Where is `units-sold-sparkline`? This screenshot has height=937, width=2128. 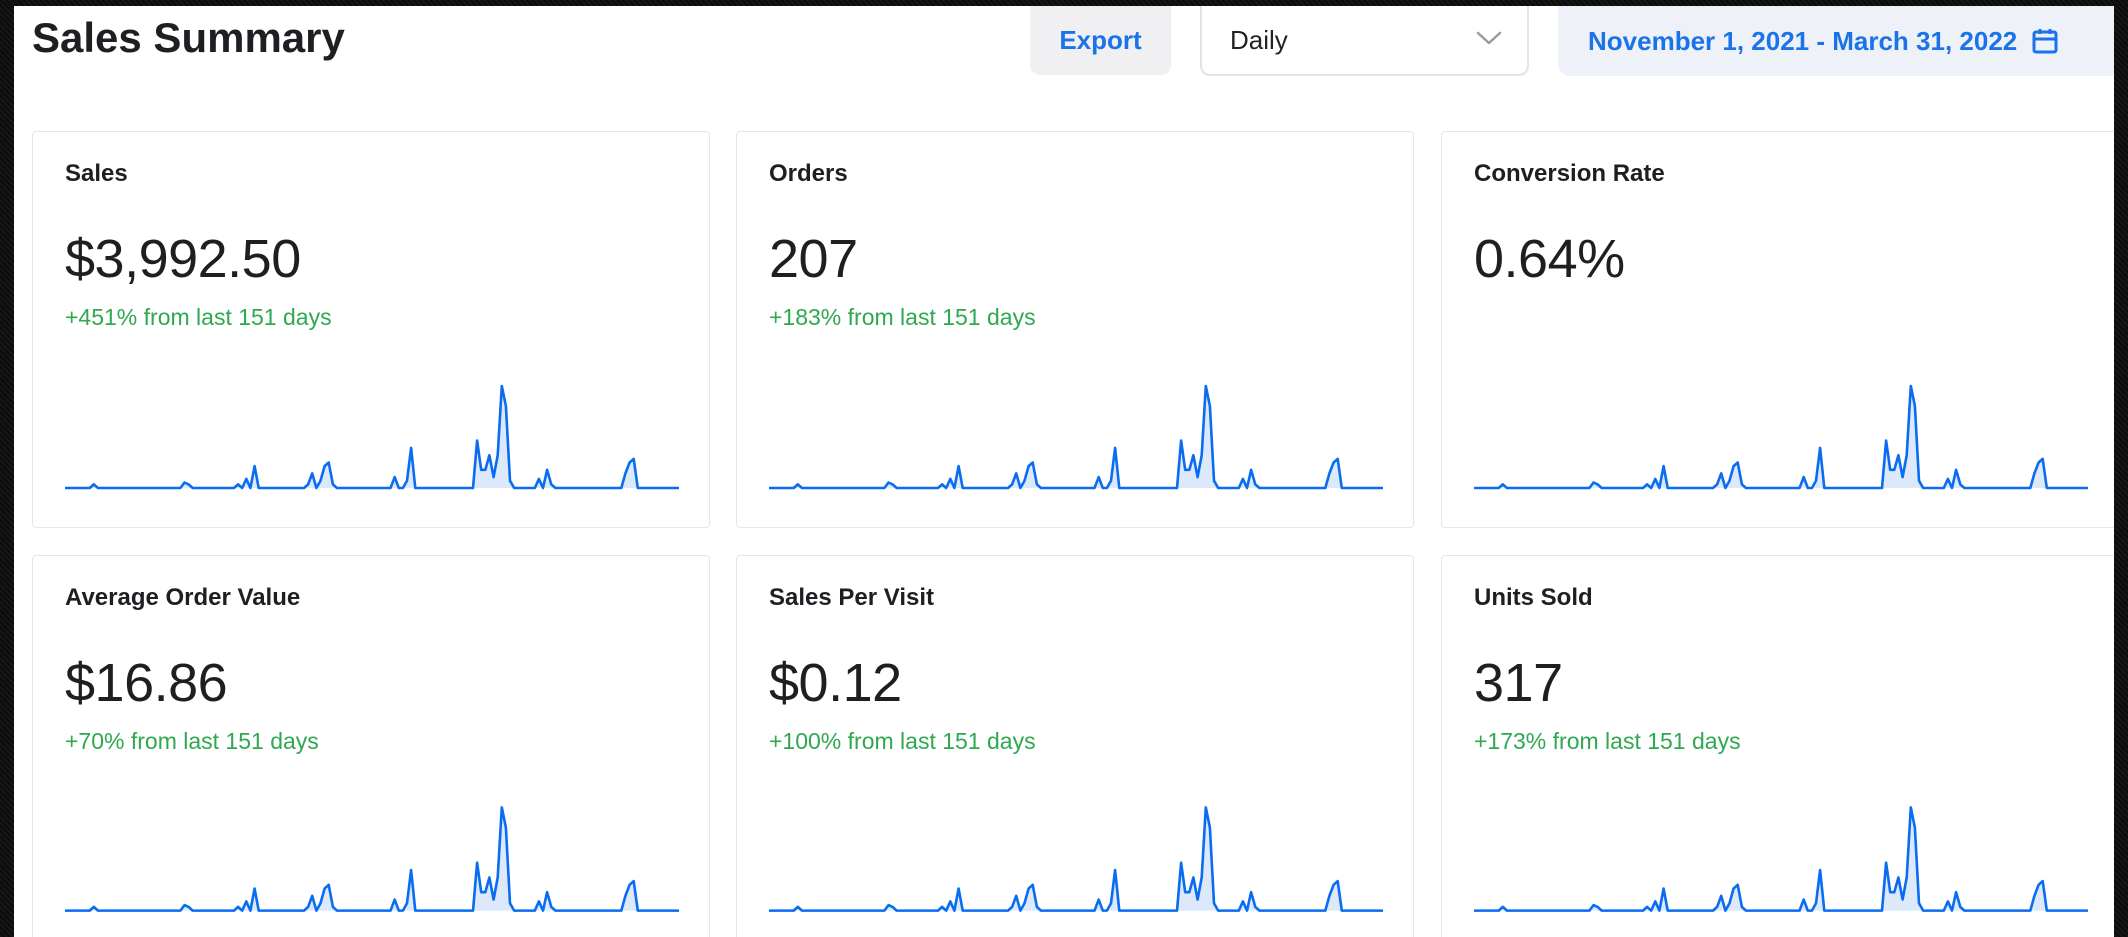 units-sold-sparkline is located at coordinates (1781, 859).